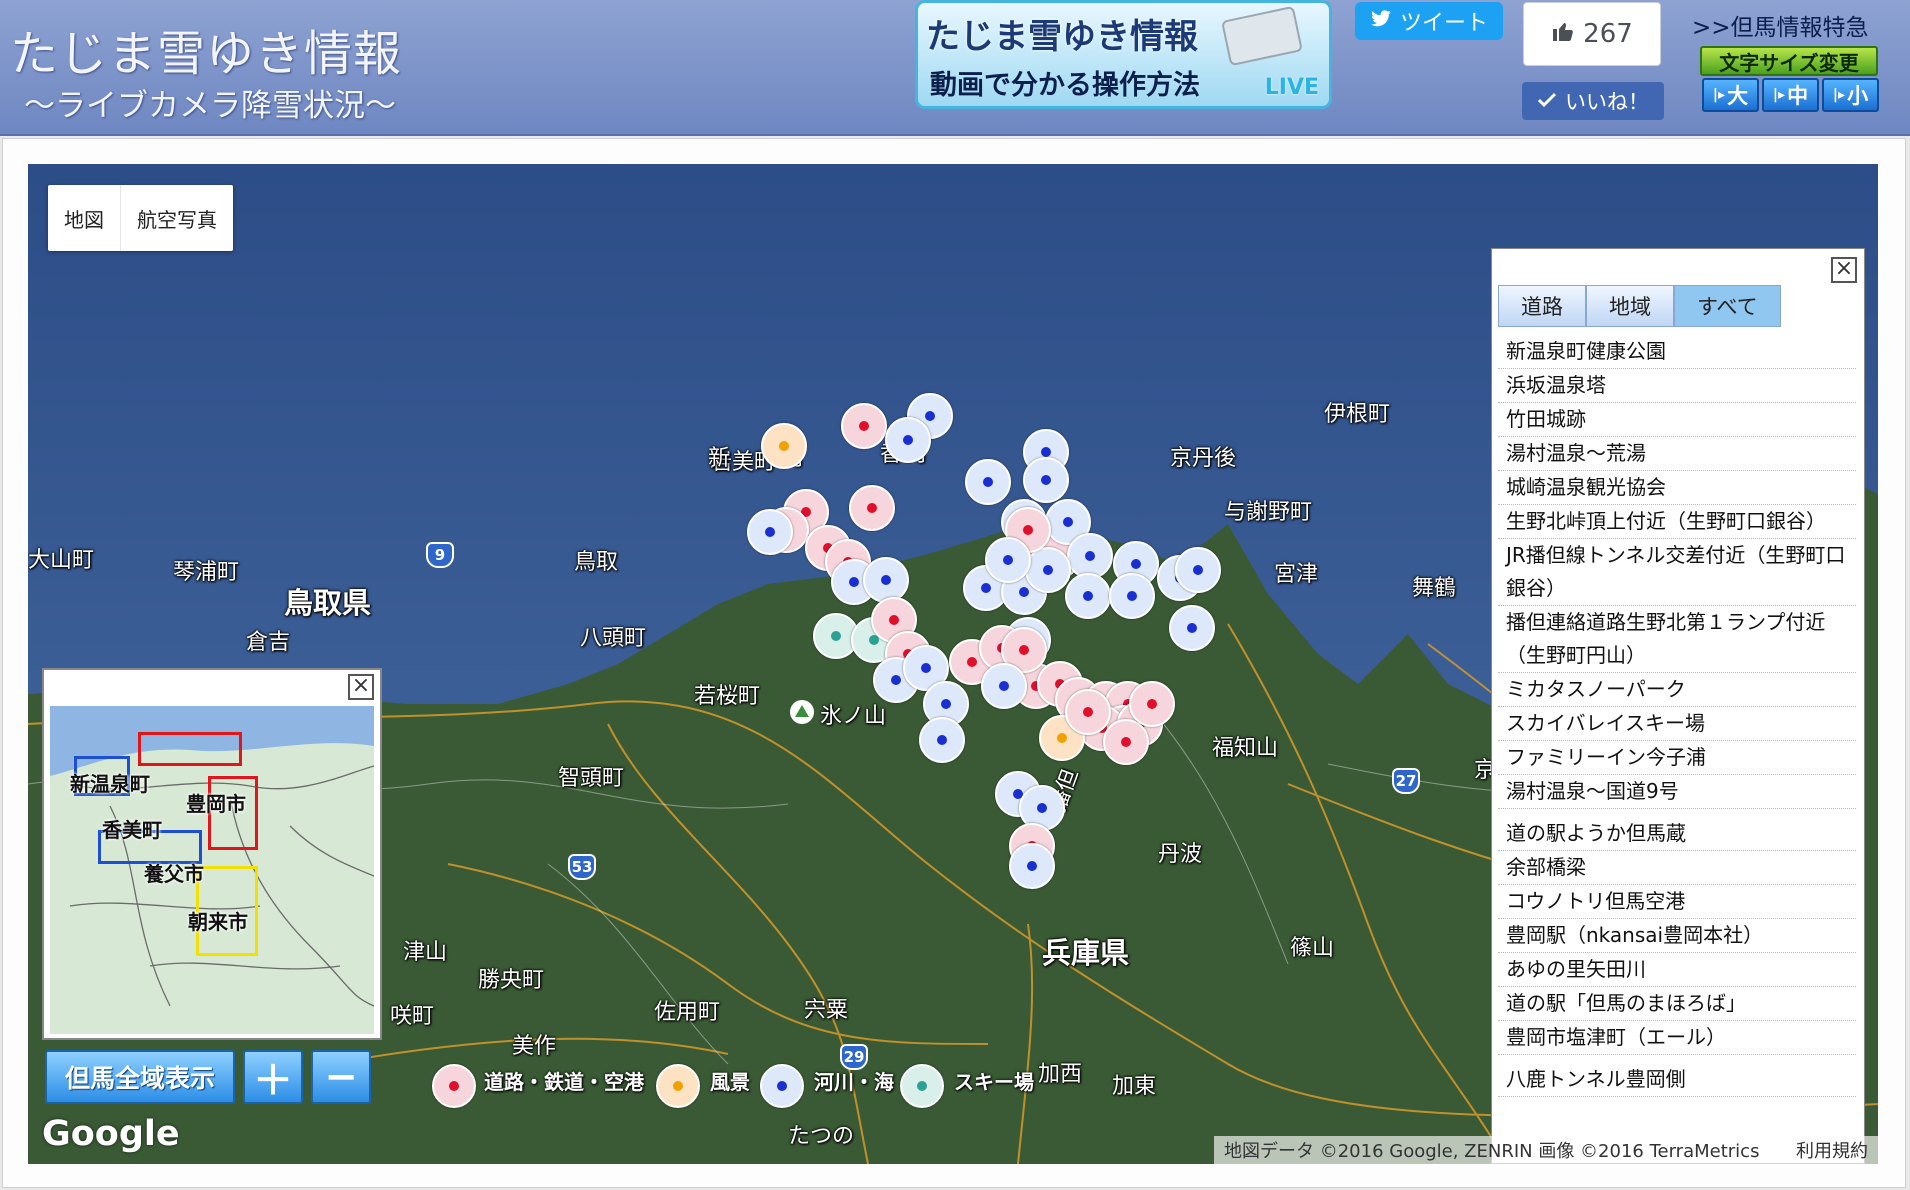 This screenshot has height=1190, width=1910. I want to click on zoom-in-button: ＋, so click(273, 1077).